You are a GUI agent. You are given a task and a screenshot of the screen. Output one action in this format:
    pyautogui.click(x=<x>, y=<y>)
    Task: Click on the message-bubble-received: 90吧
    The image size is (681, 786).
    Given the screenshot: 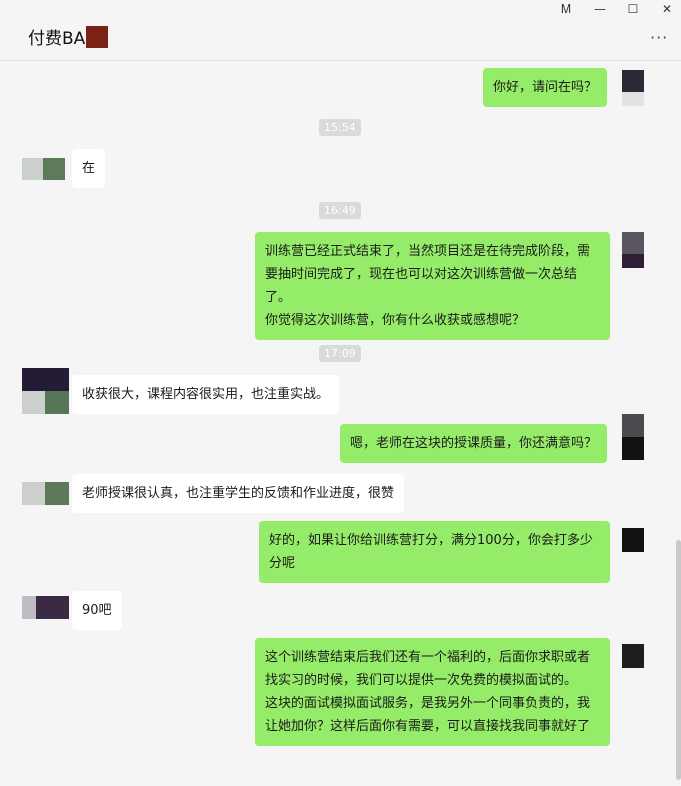 What is the action you would take?
    pyautogui.click(x=97, y=610)
    